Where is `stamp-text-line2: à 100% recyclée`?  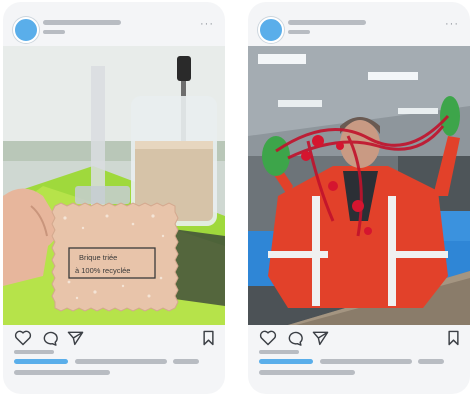 stamp-text-line2: à 100% recyclée is located at coordinates (102, 270).